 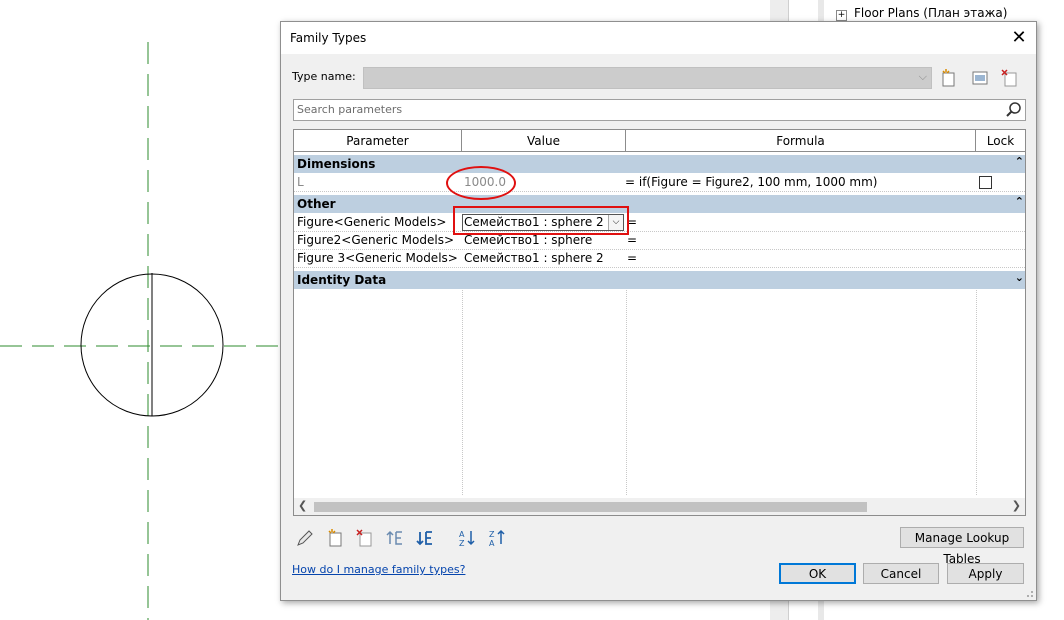 I want to click on expand-icon: +, so click(x=841, y=15).